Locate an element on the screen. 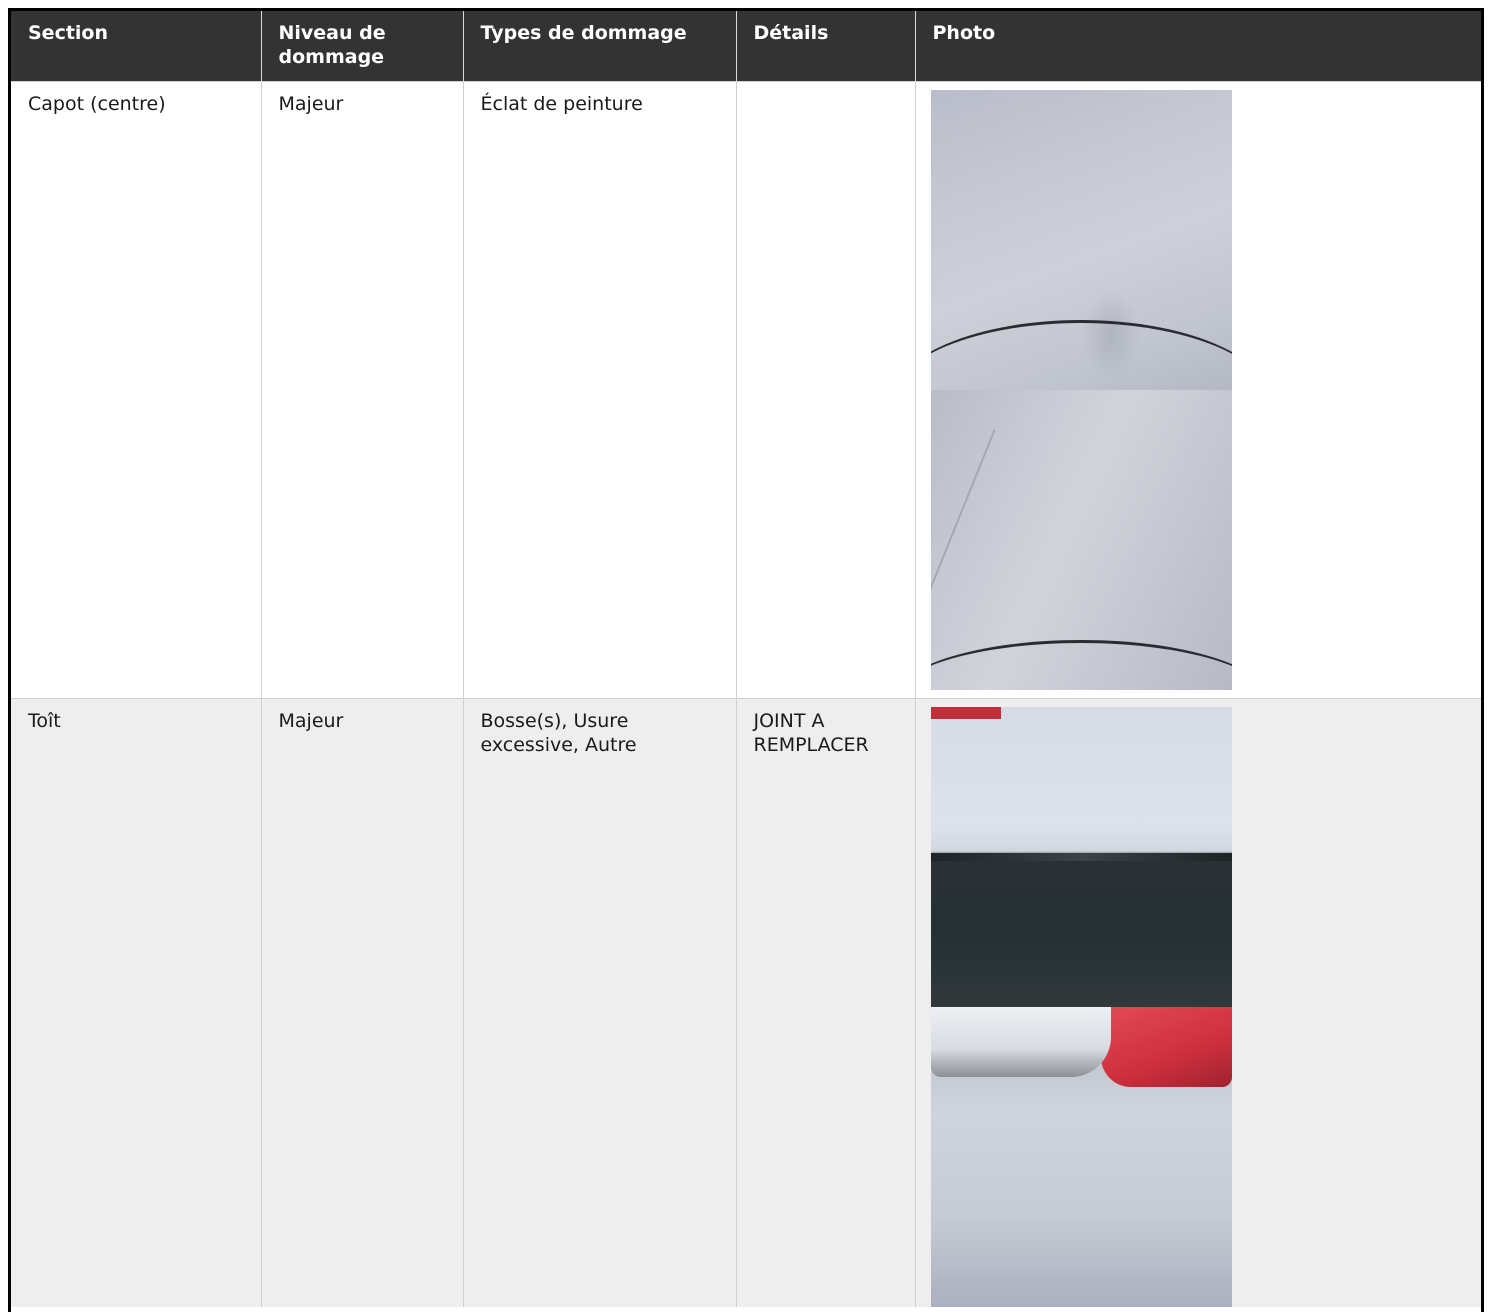 The height and width of the screenshot is (1312, 1494). header-details: Détails is located at coordinates (825, 46).